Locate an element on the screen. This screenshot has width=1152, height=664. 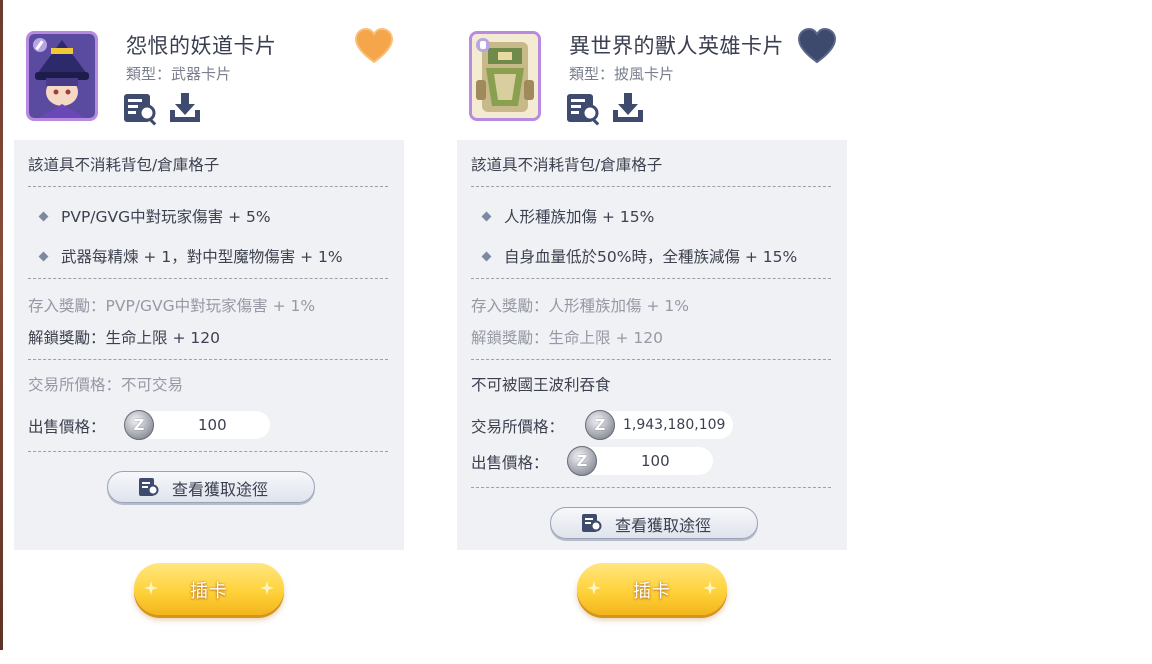
card-title: 異世界的獸人英雄卡片 is located at coordinates (676, 46).